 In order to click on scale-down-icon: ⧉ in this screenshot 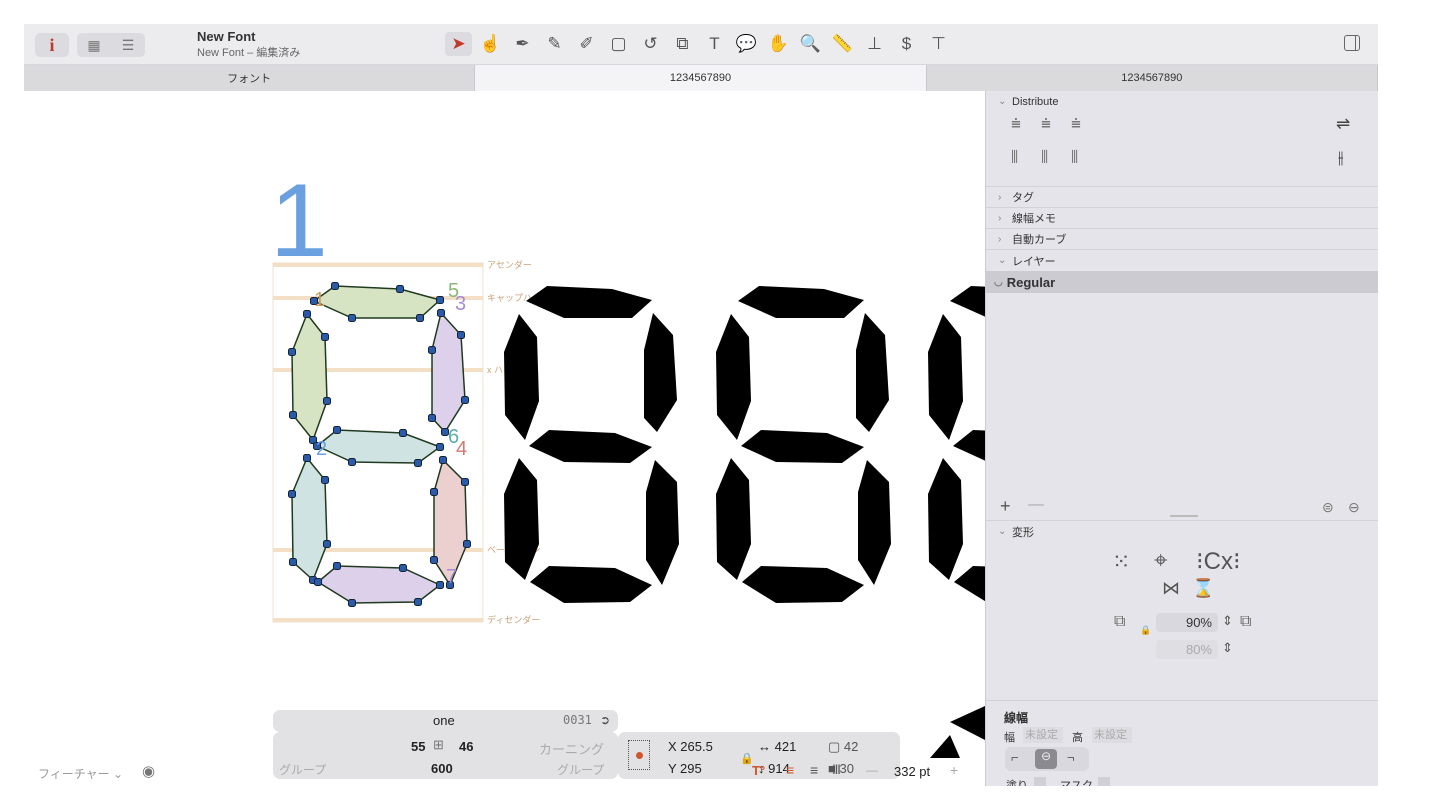, I will do `click(1119, 622)`.